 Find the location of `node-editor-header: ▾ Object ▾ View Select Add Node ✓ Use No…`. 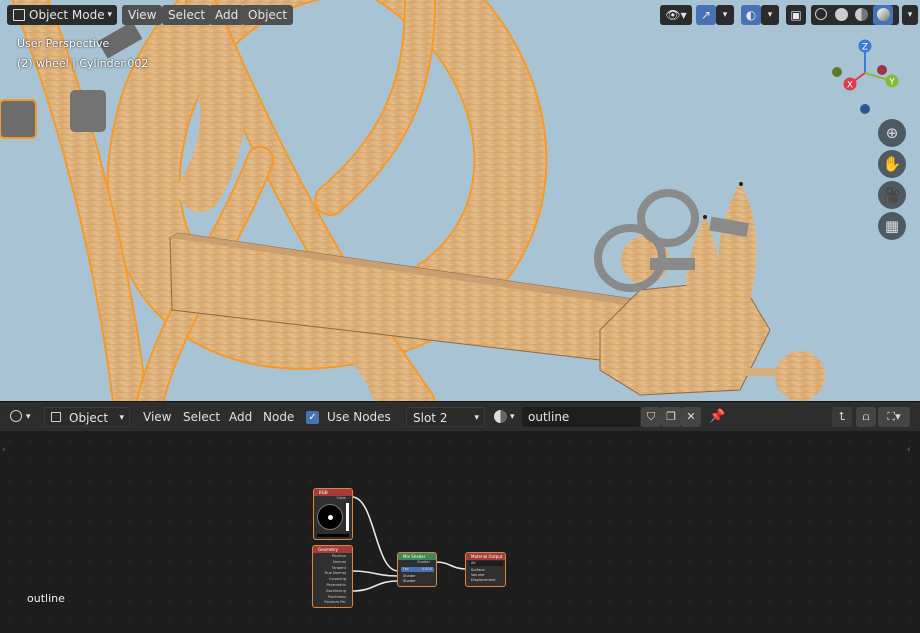

node-editor-header: ▾ Object ▾ View Select Add Node ✓ Use No… is located at coordinates (460, 416).